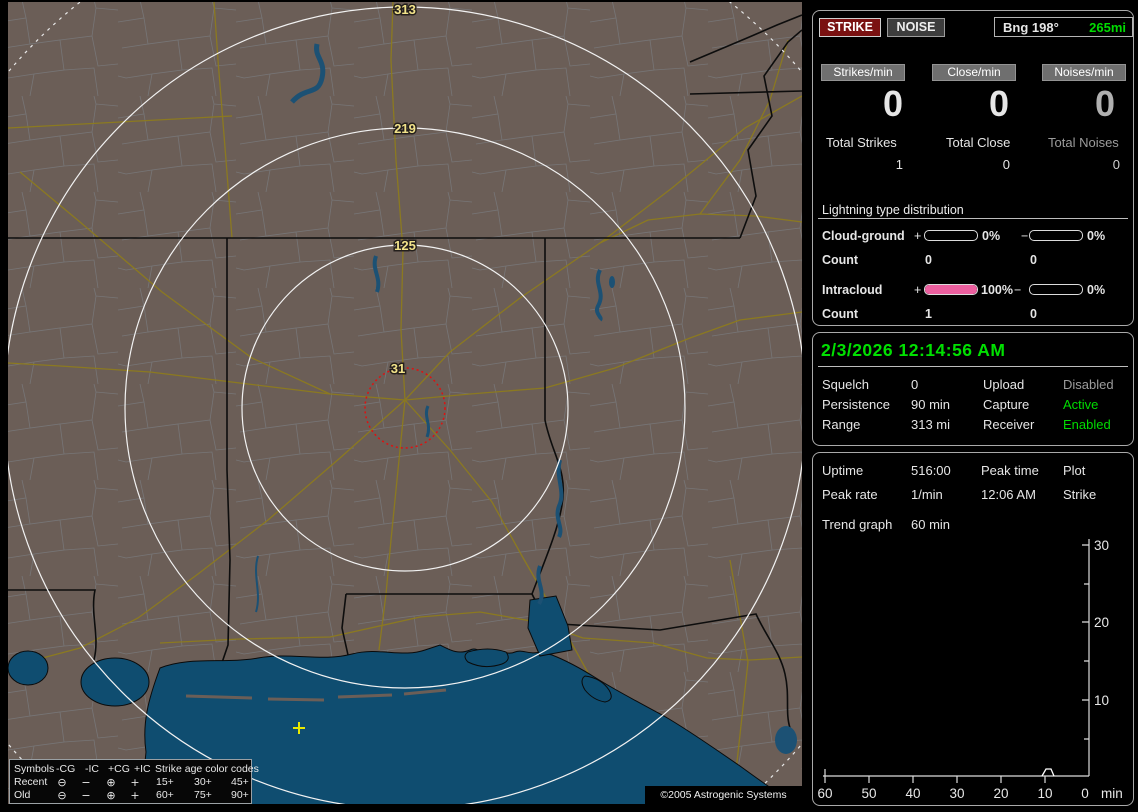 The height and width of the screenshot is (812, 1138). What do you see at coordinates (1104, 103) in the screenshot?
I see `noises-per-min-value: 0` at bounding box center [1104, 103].